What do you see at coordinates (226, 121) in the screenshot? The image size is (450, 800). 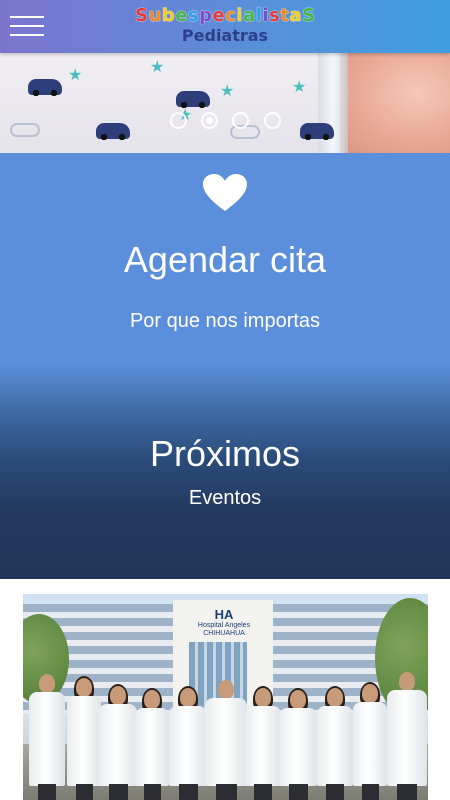 I see `carousel-indicators` at bounding box center [226, 121].